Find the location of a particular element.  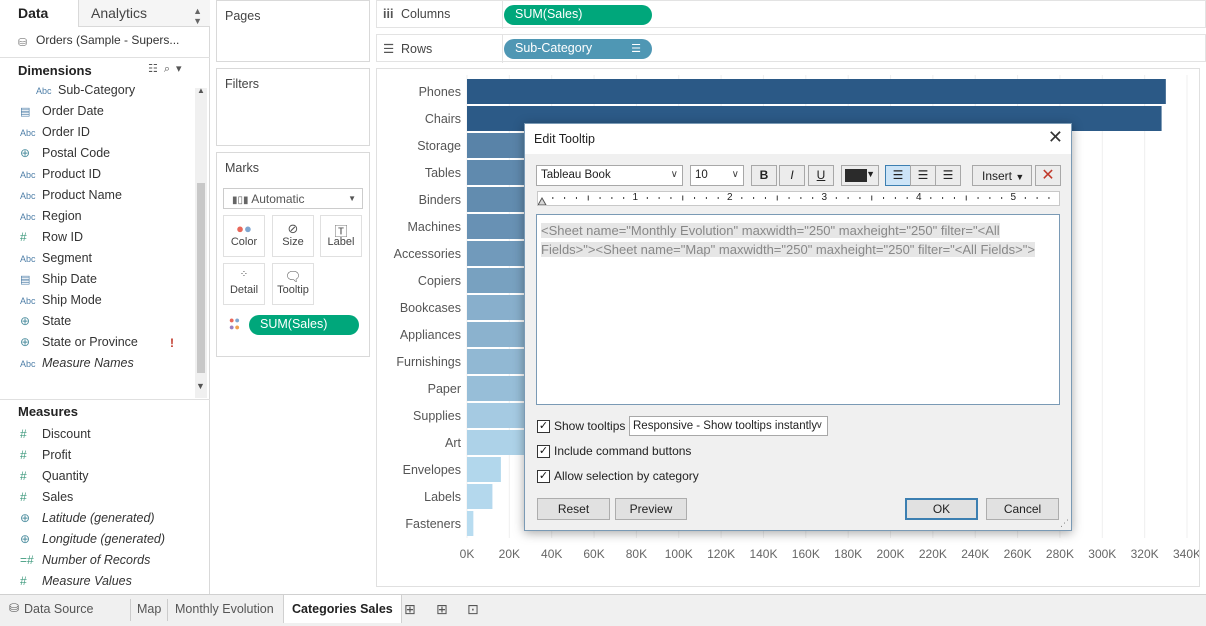

text-color-button: ▼ is located at coordinates (860, 175).